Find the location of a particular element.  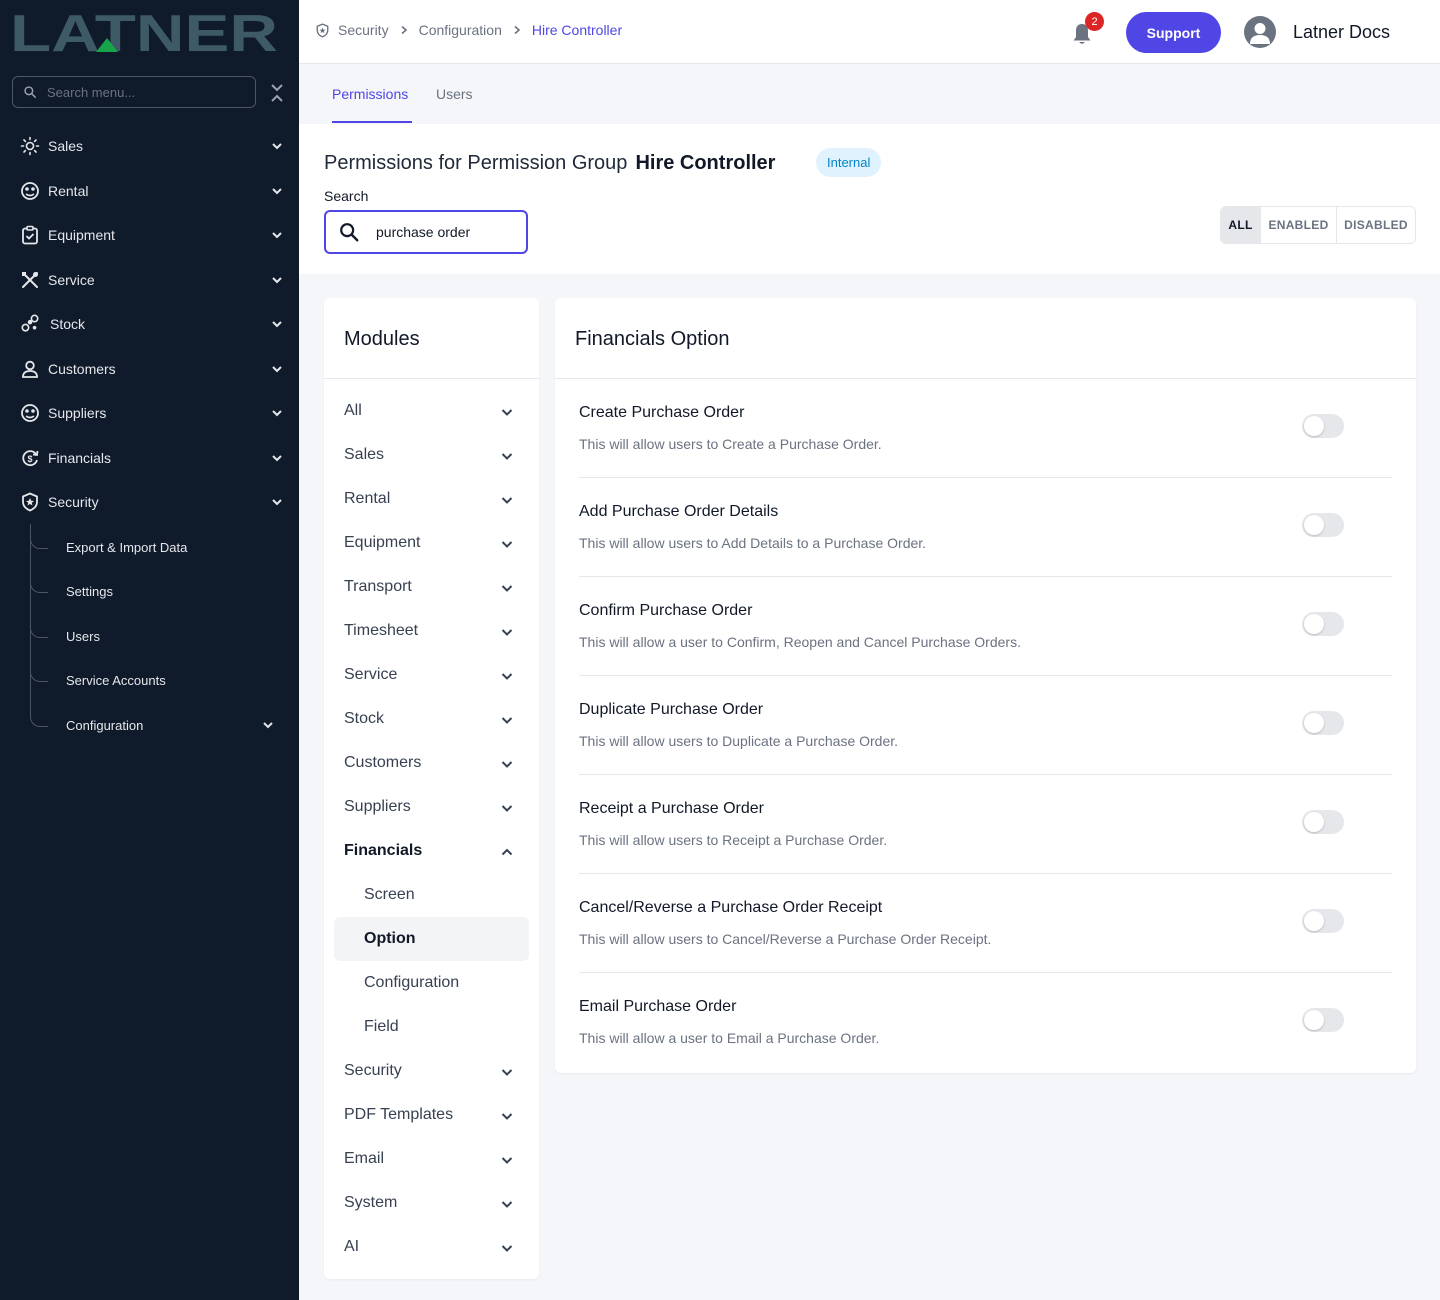

sidebar-item-stock: Stock is located at coordinates (149, 324).